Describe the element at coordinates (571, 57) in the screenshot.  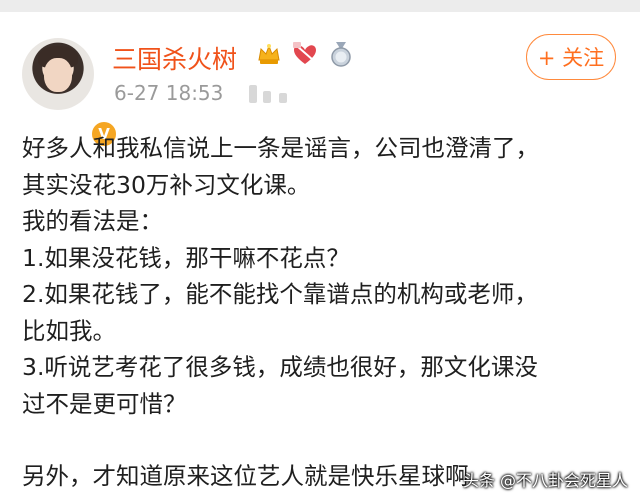
I see `follow-button: + 关注` at that location.